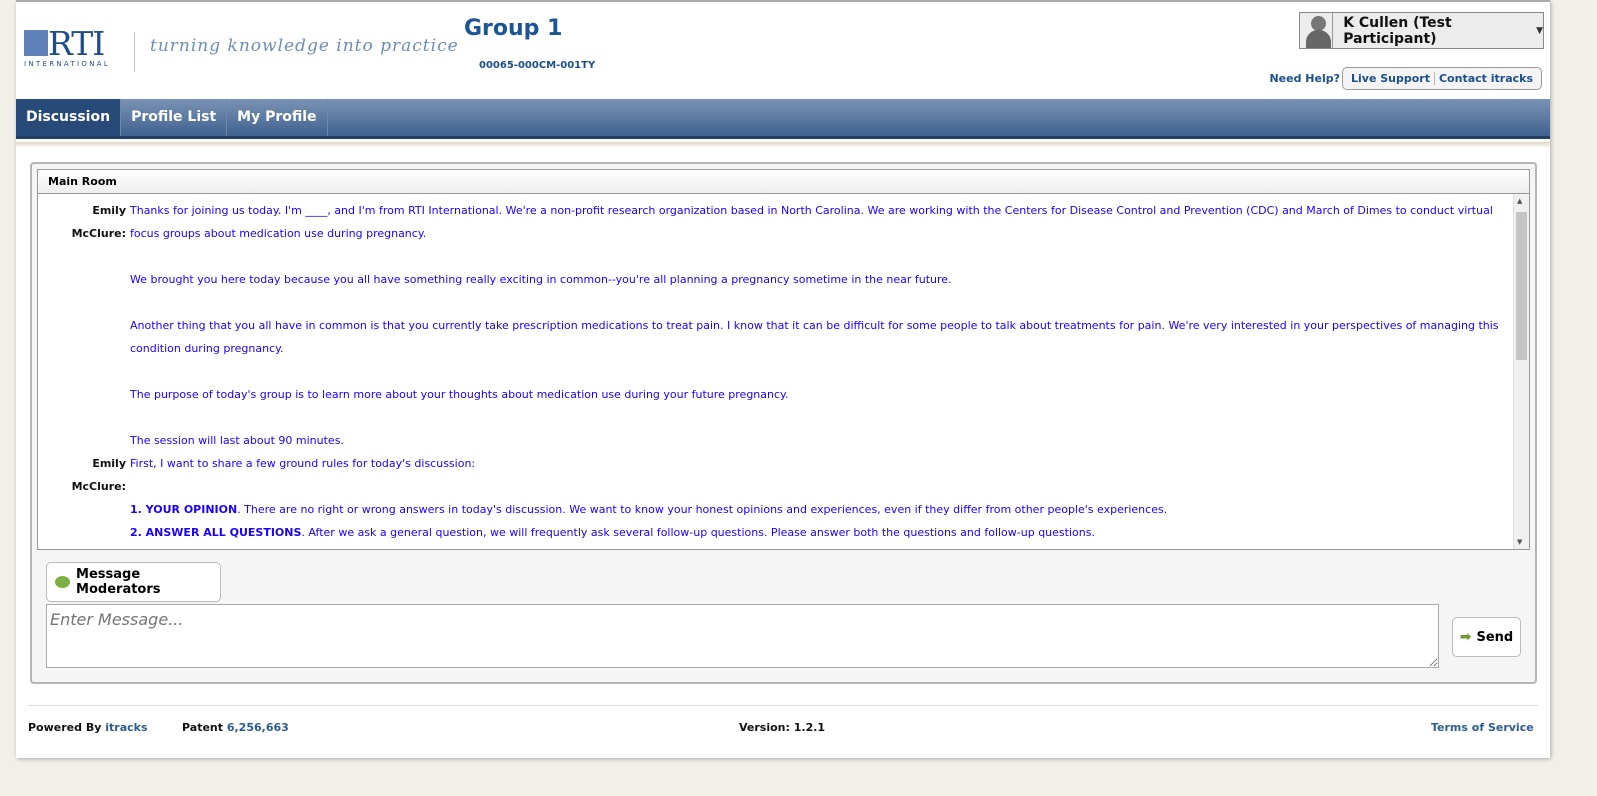  What do you see at coordinates (76, 43) in the screenshot?
I see `logo-text: RTI` at bounding box center [76, 43].